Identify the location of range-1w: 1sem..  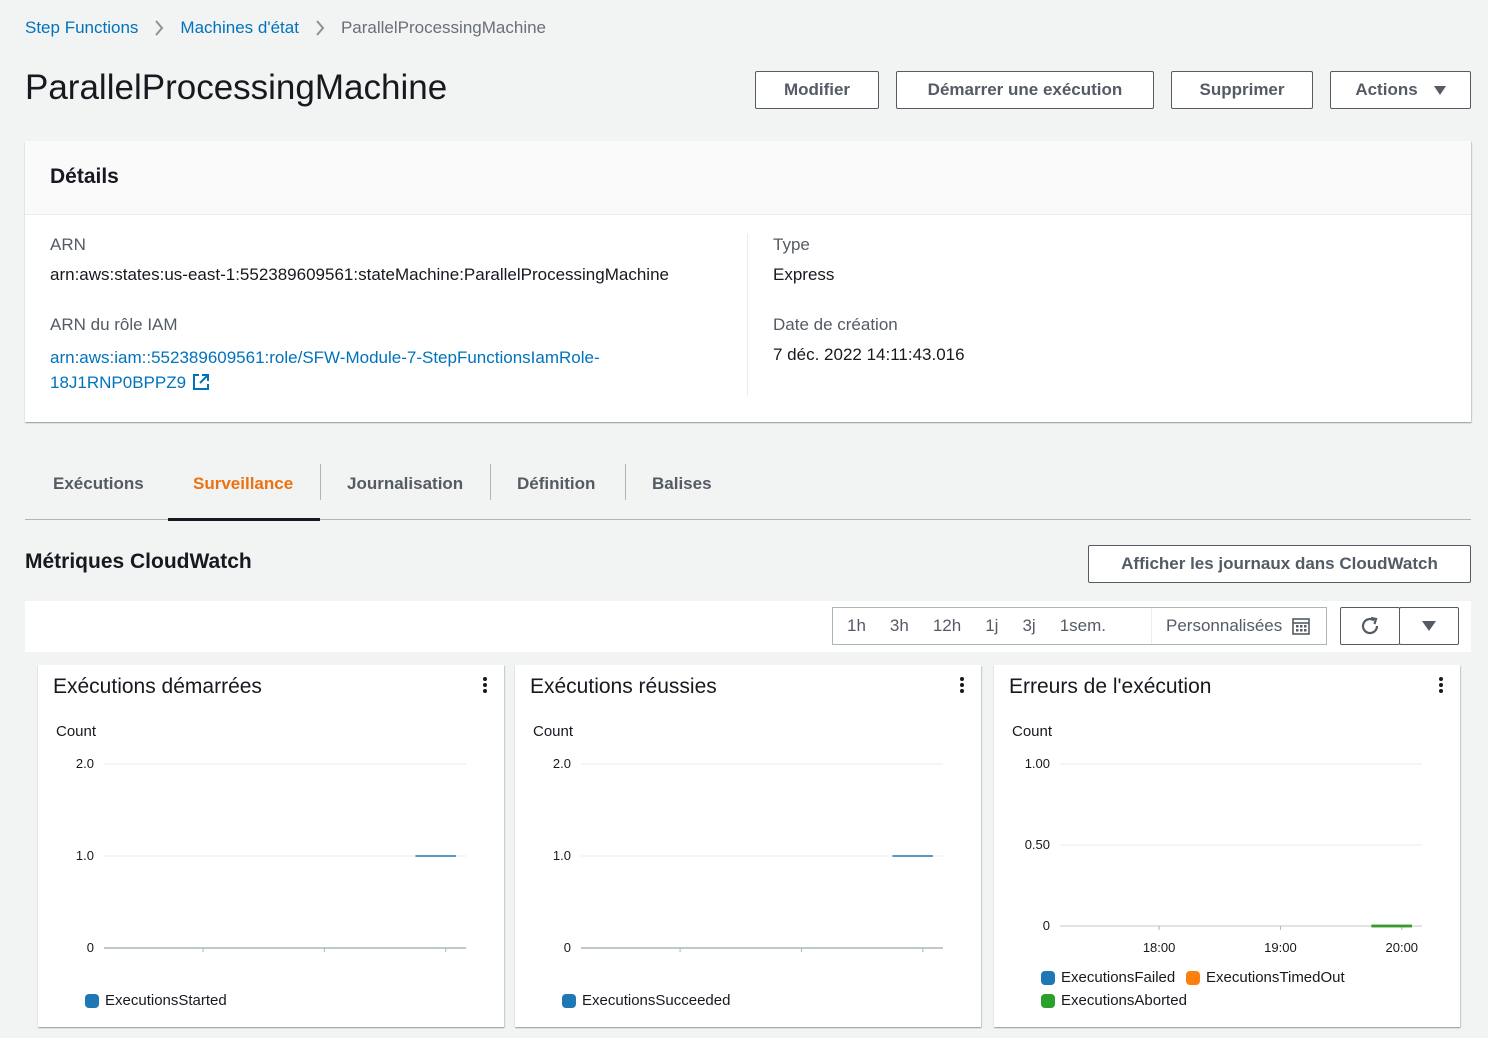
(1083, 626).